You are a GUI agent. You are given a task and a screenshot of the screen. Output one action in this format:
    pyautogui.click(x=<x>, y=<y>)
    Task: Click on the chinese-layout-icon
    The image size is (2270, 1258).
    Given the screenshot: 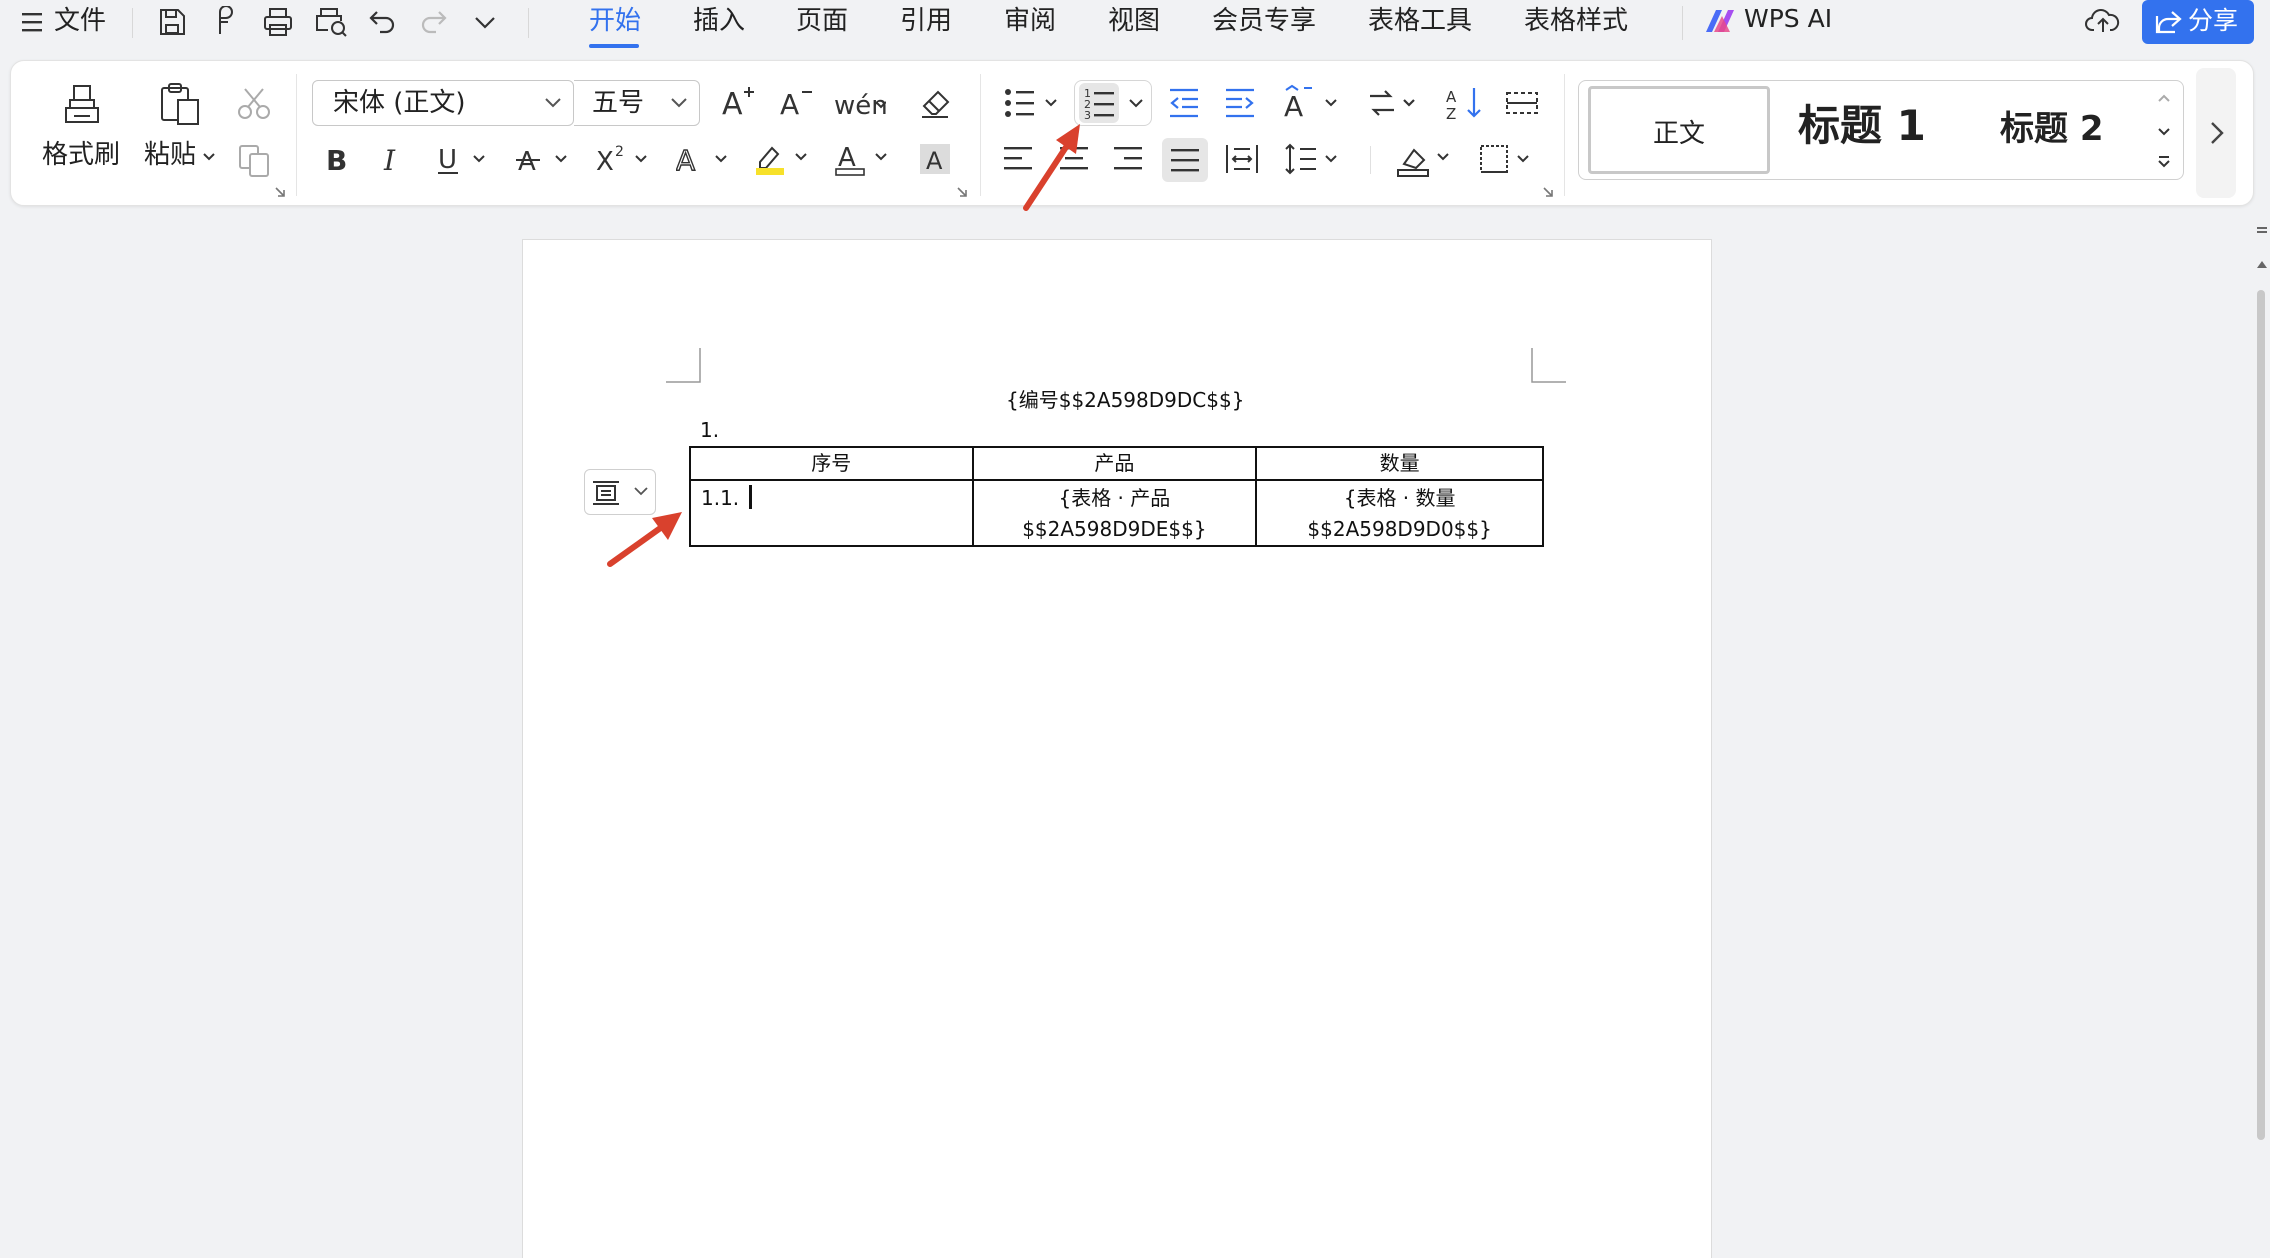 What is the action you would take?
    pyautogui.click(x=1393, y=103)
    